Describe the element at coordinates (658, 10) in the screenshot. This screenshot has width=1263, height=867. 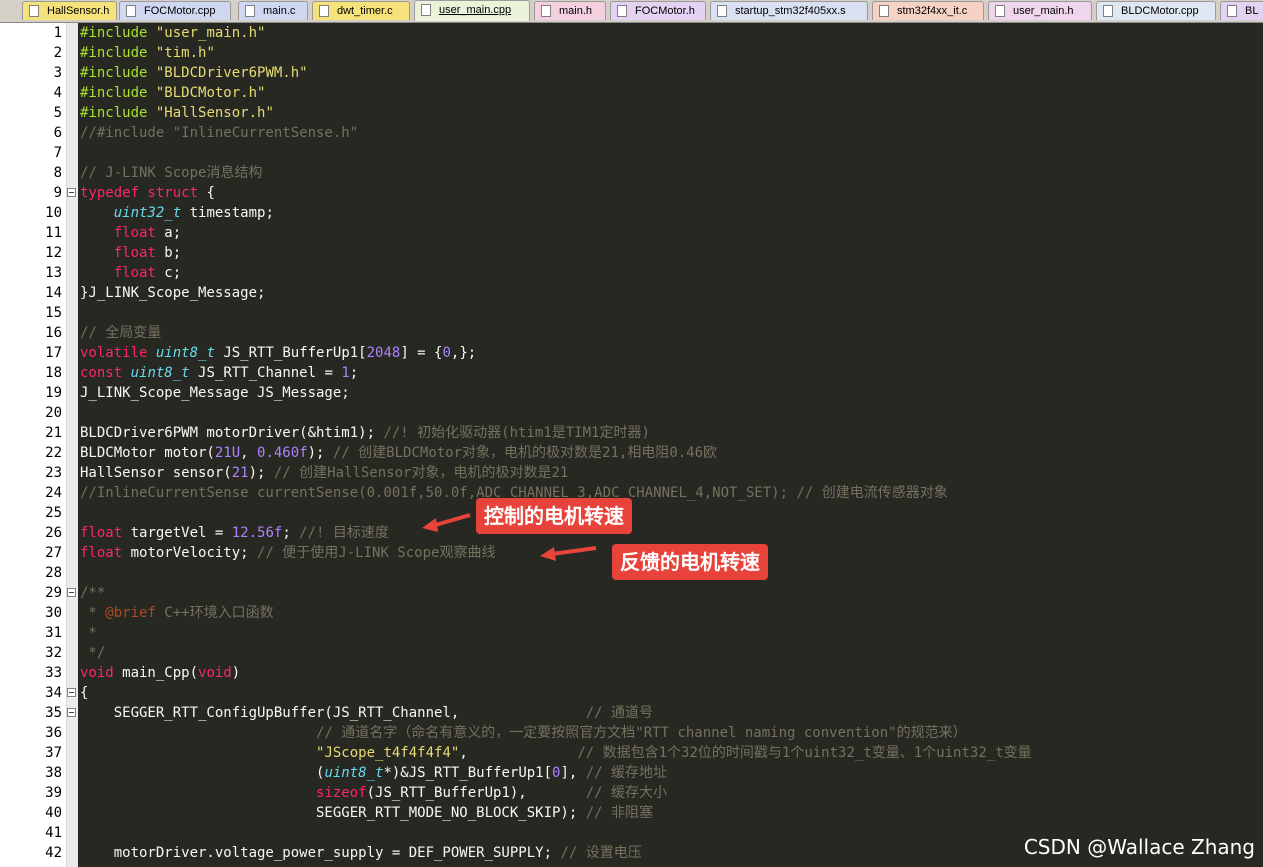
I see `tab-focmotor-h: FOCMotor.h` at that location.